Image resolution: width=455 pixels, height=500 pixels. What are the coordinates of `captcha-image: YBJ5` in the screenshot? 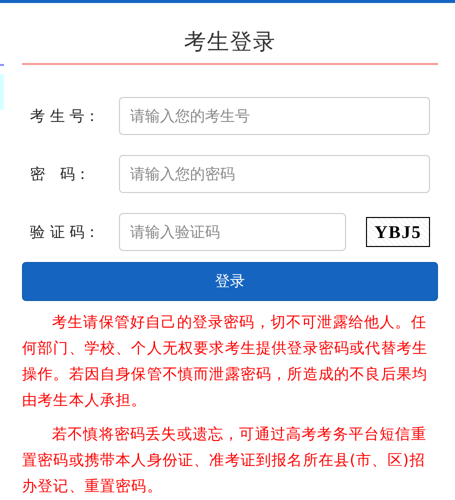 It's located at (398, 232).